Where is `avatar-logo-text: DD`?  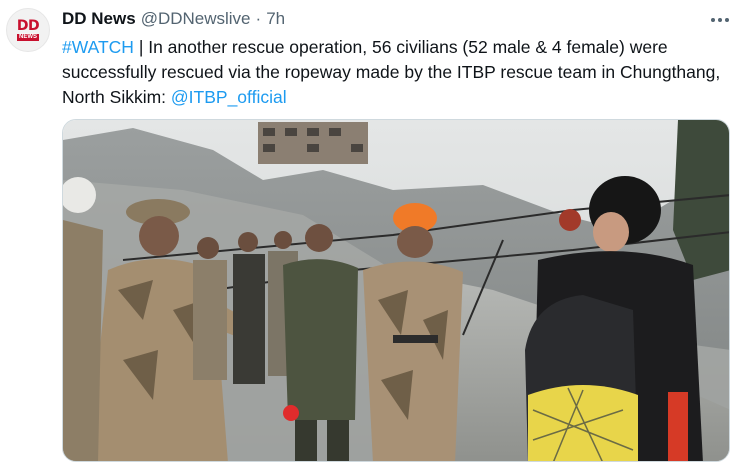
avatar-logo-text: DD is located at coordinates (28, 25).